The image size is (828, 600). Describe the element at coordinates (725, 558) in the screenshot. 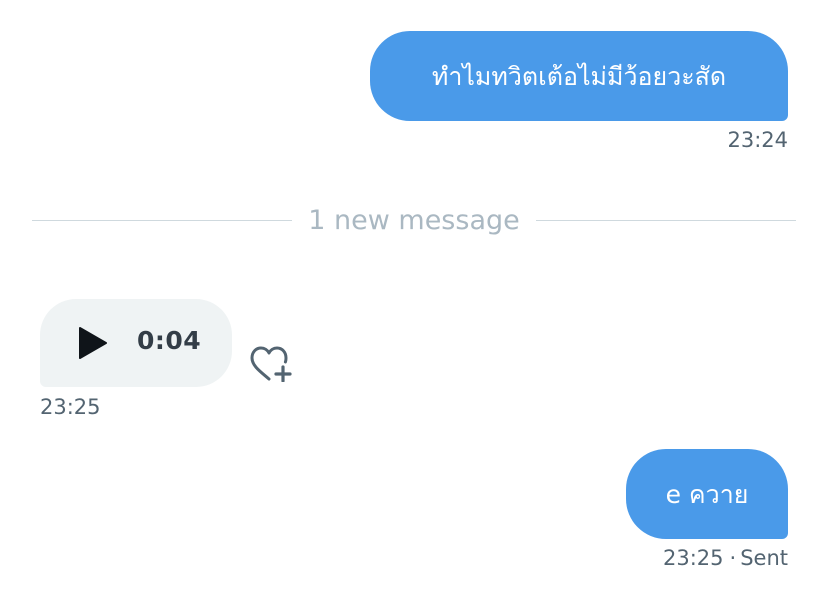

I see `message-meta: 23:25 · Sent` at that location.